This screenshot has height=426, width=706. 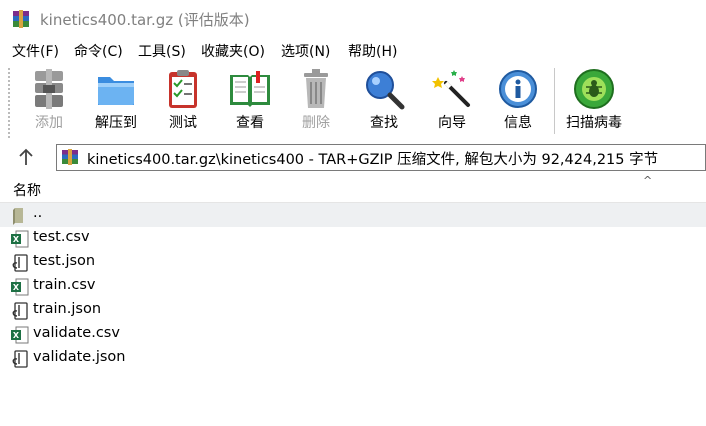 What do you see at coordinates (250, 123) in the screenshot?
I see `view-label: 查看` at bounding box center [250, 123].